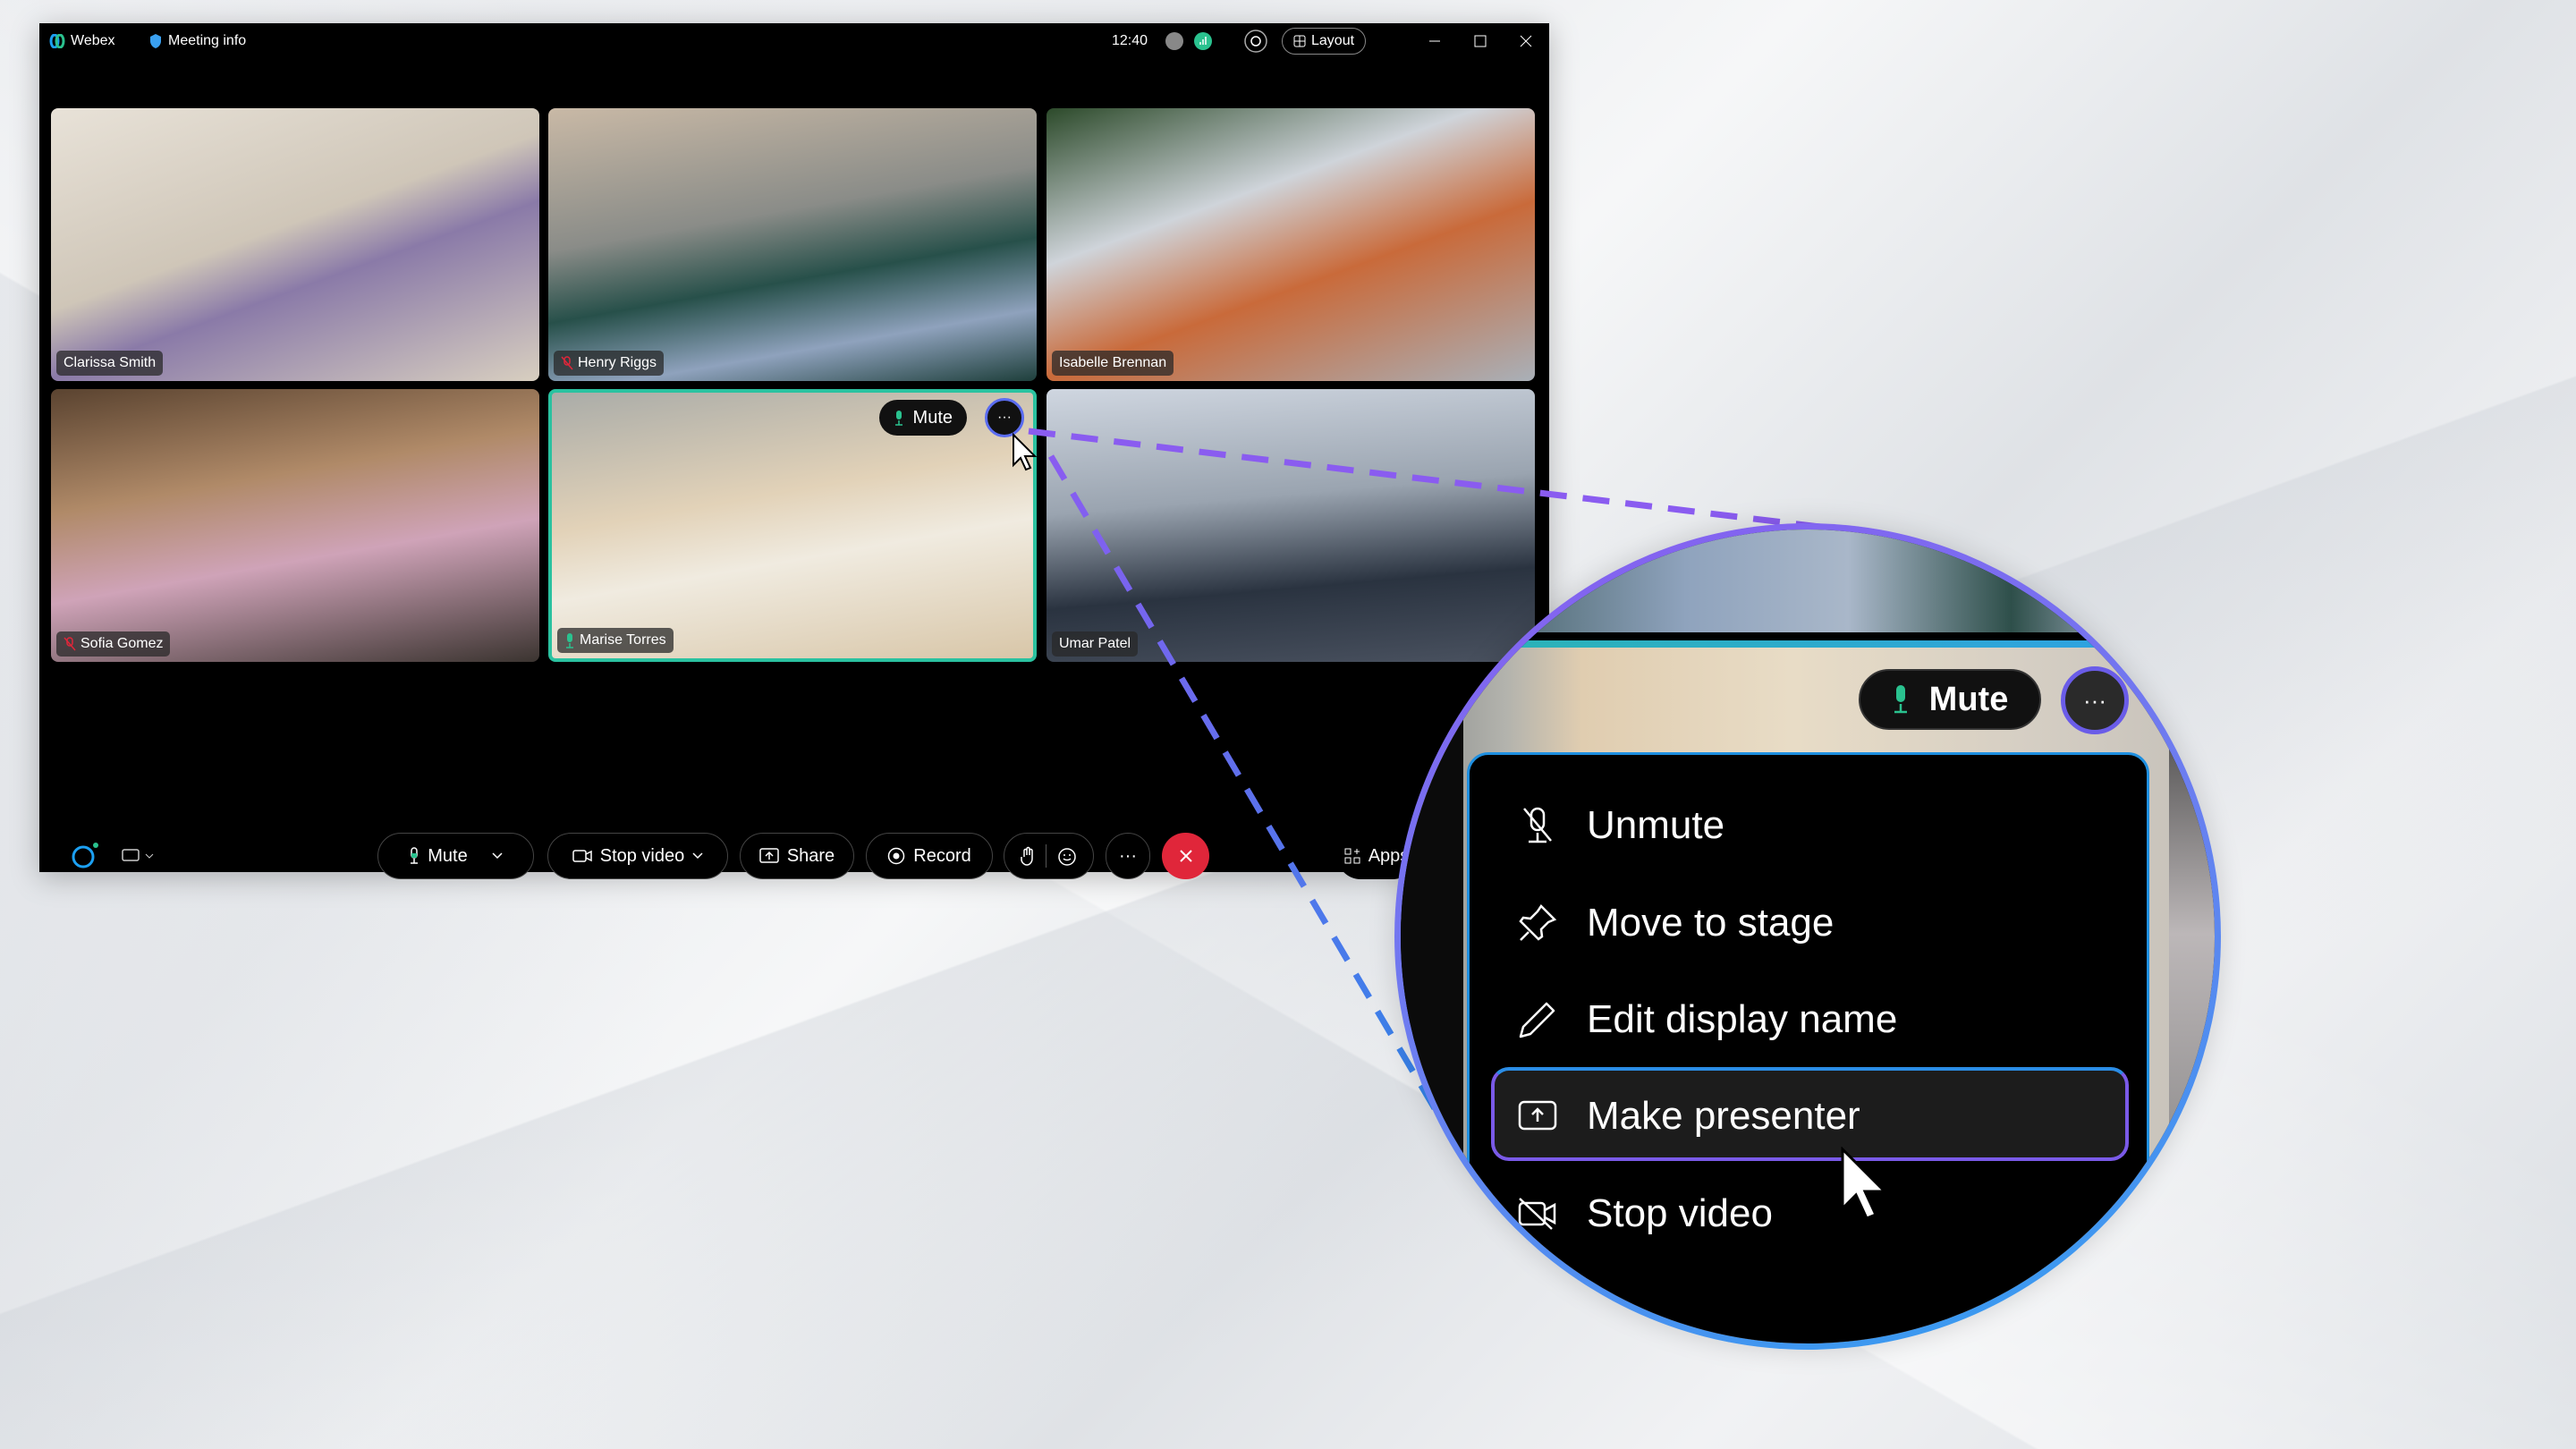 Image resolution: width=2576 pixels, height=1449 pixels. What do you see at coordinates (810, 855) in the screenshot?
I see `share-label: Share` at bounding box center [810, 855].